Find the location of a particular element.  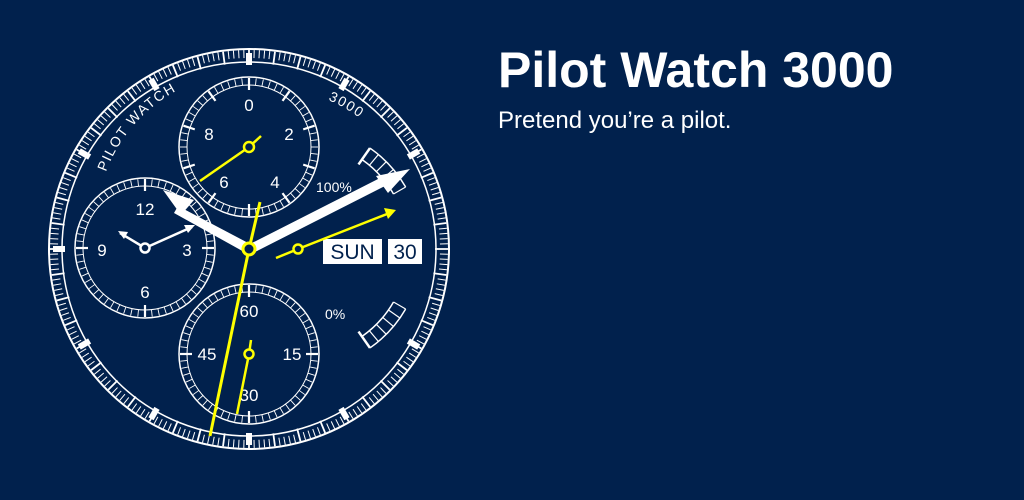

subdial-left-label-9: 9 is located at coordinates (101, 250).